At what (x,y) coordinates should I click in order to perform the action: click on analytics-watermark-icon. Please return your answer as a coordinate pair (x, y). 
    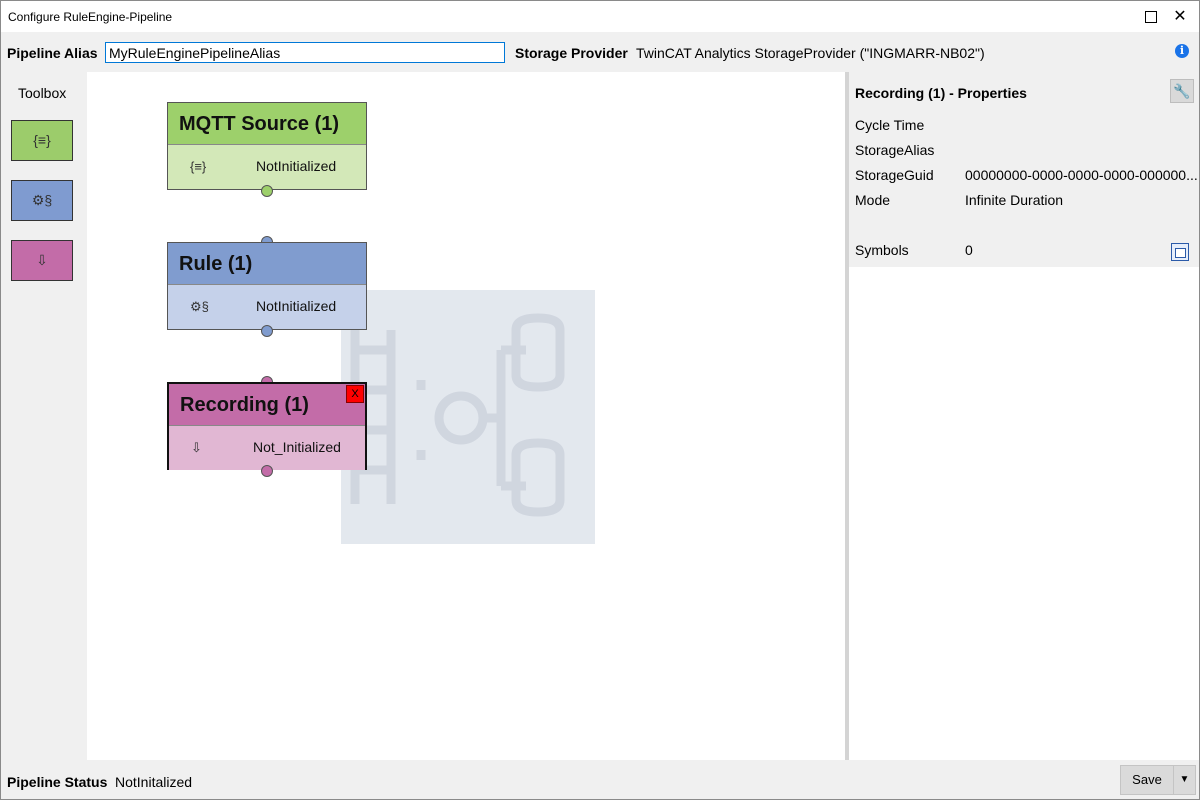
    Looking at the image, I should click on (468, 417).